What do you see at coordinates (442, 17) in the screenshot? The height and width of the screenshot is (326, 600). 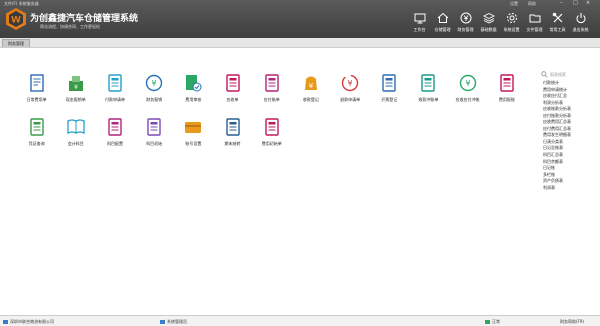 I see `home-icon` at bounding box center [442, 17].